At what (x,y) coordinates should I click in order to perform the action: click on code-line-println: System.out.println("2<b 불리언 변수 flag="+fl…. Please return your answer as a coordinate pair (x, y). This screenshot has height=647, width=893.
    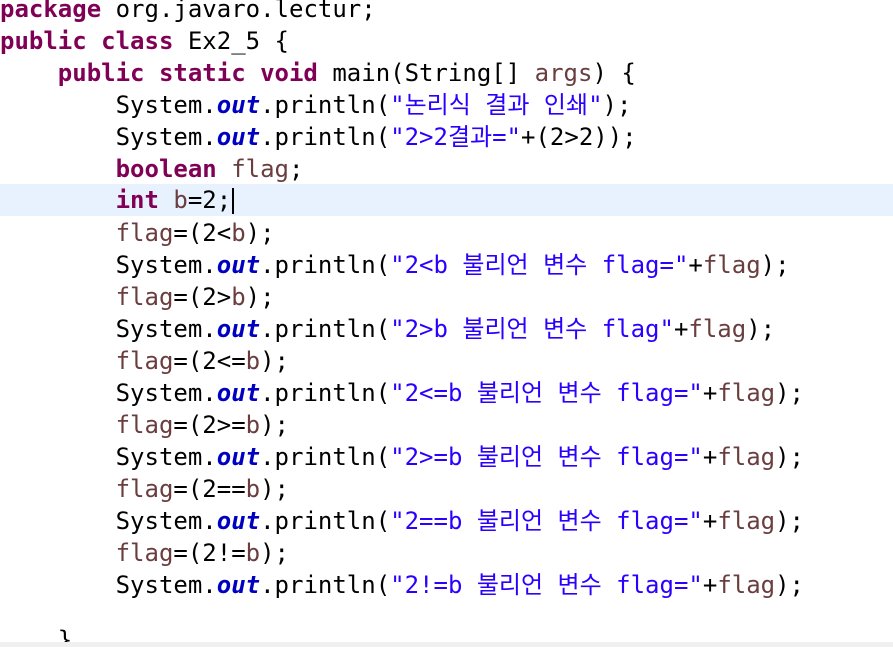
    Looking at the image, I should click on (446, 265).